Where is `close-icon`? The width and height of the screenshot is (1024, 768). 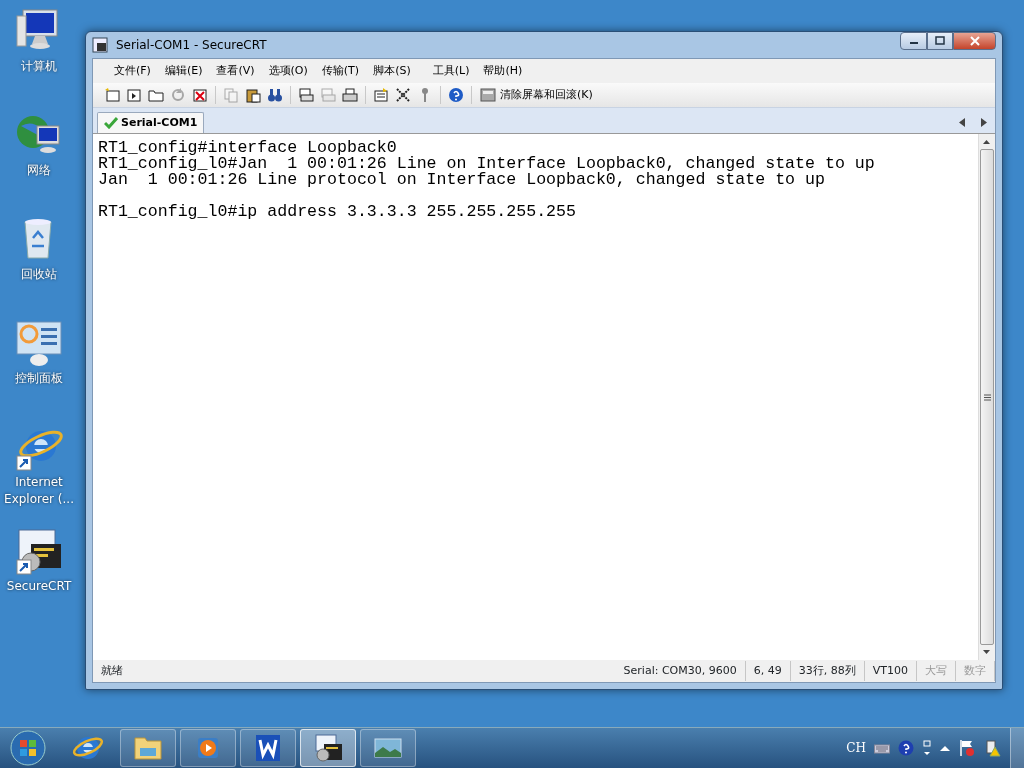 close-icon is located at coordinates (974, 41).